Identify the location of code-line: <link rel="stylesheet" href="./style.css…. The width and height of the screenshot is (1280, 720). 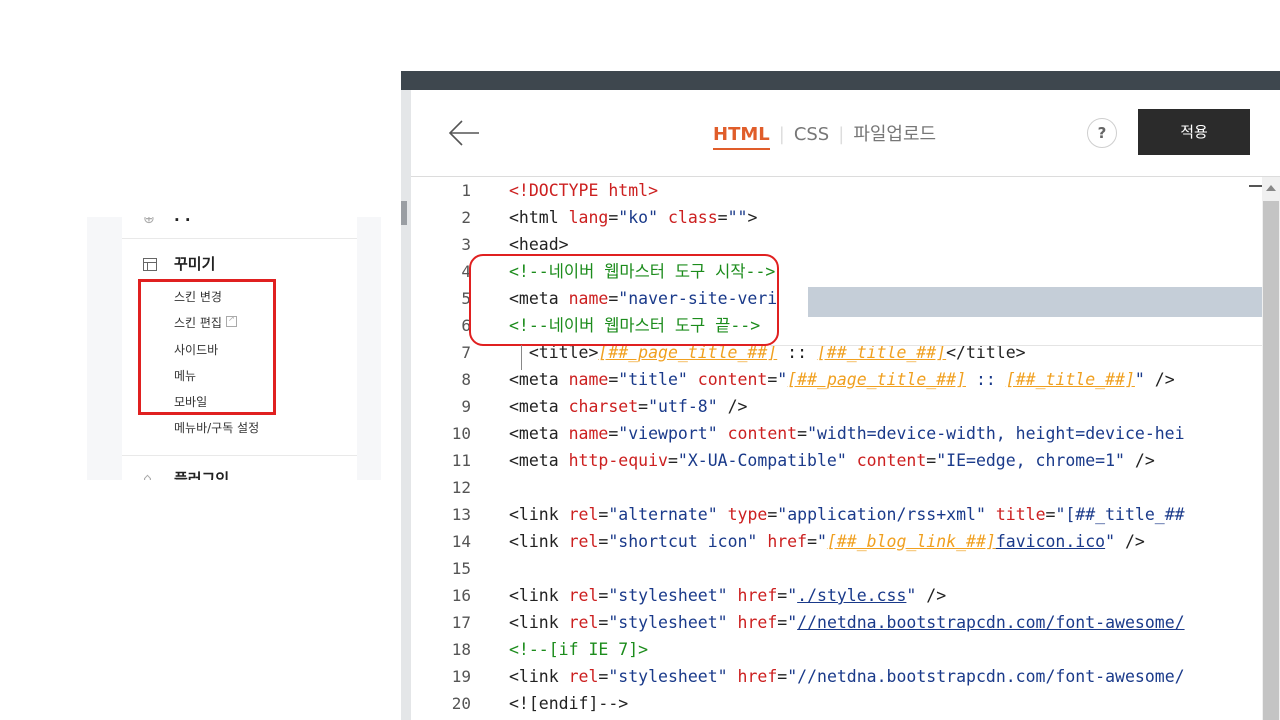
(727, 595).